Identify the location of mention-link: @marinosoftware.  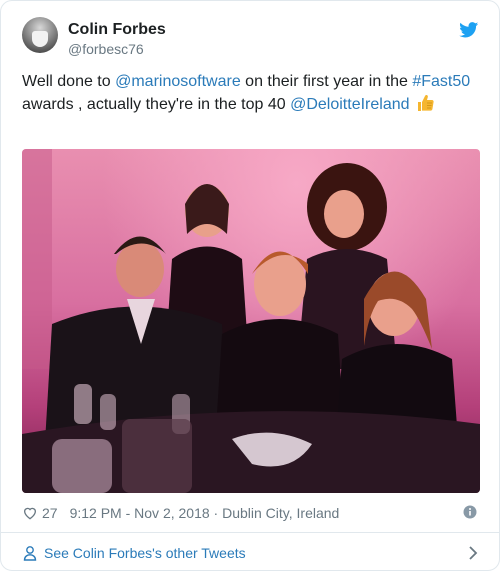
(178, 81).